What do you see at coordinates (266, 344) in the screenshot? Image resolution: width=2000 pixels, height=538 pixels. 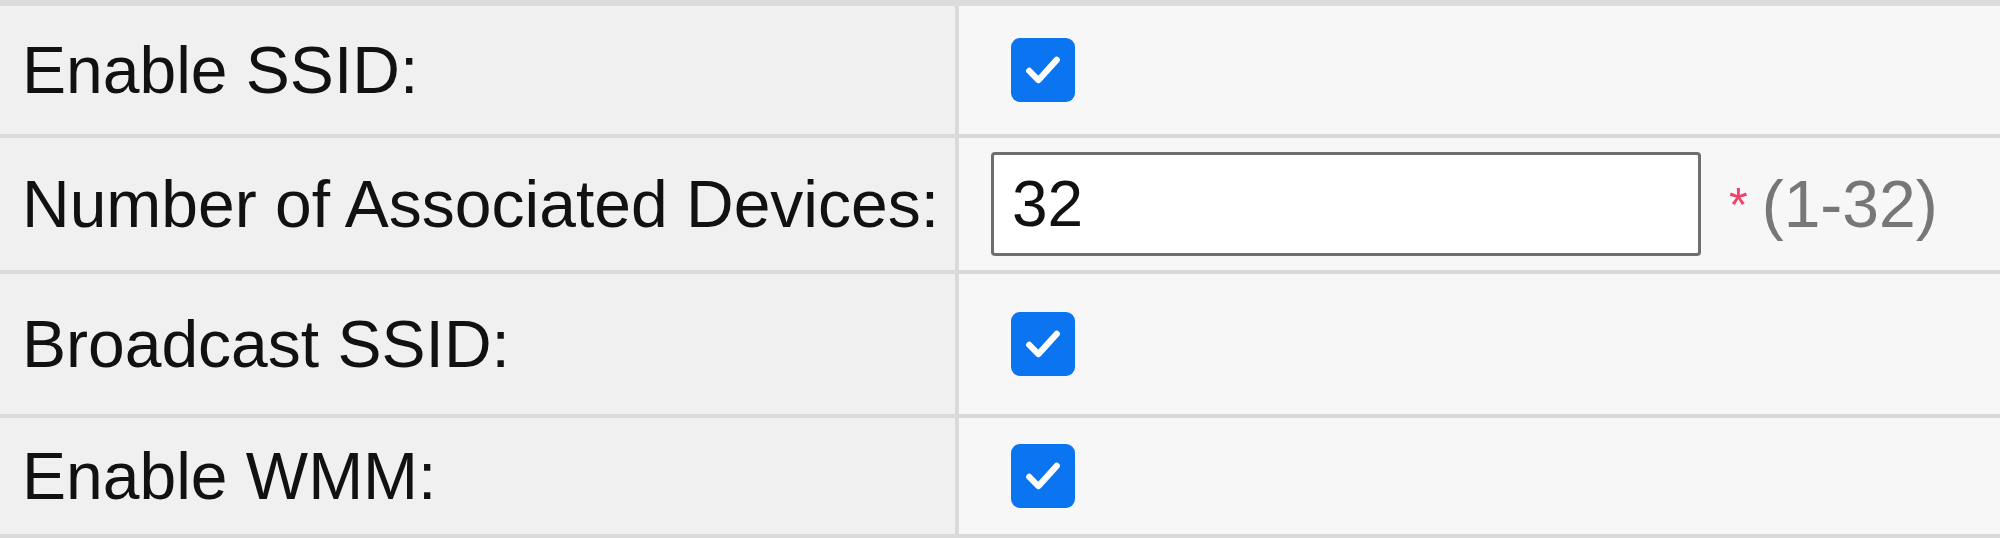 I see `field-label: Broadcast SSID:` at bounding box center [266, 344].